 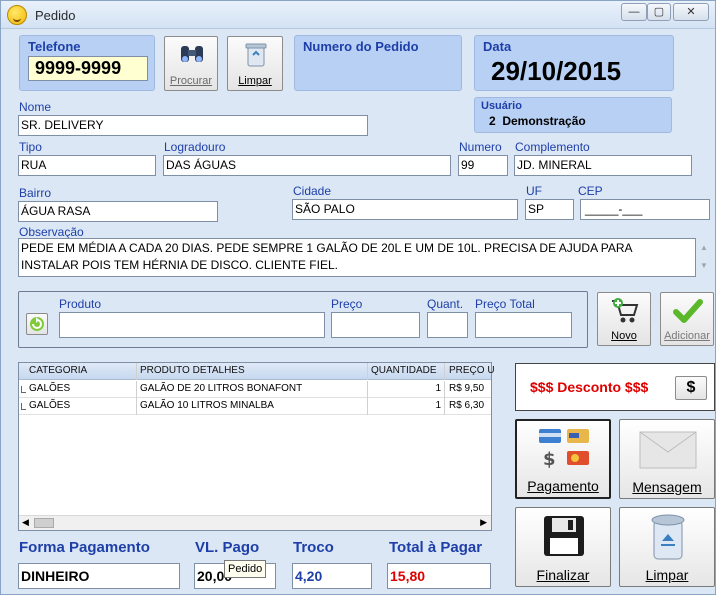 I want to click on observacao-label: Observação, so click(x=51, y=232).